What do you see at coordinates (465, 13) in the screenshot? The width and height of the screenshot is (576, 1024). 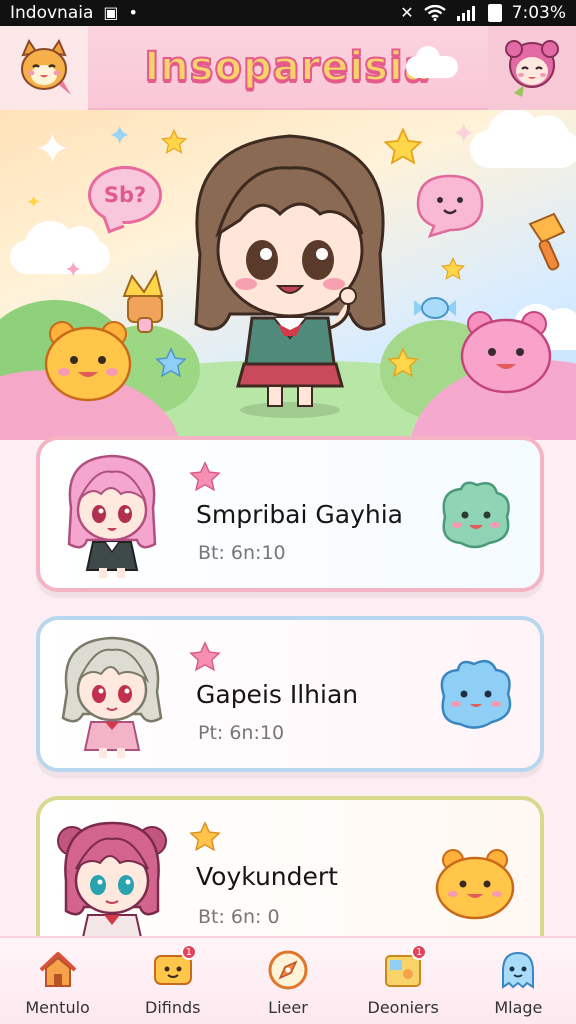 I see `signal-icon` at bounding box center [465, 13].